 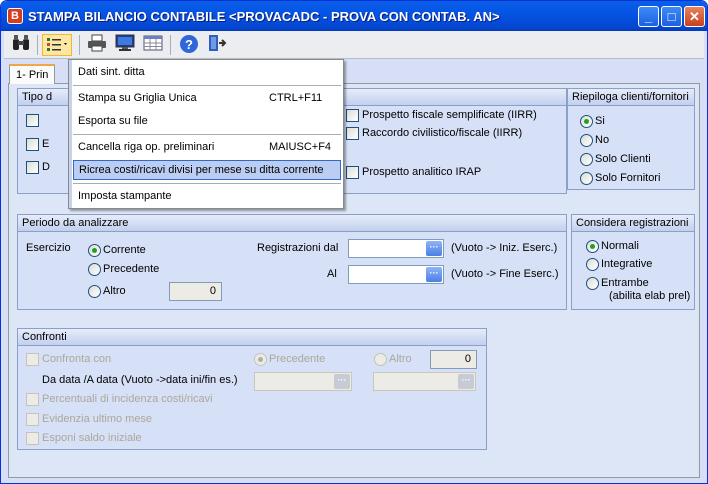 What do you see at coordinates (127, 399) in the screenshot?
I see `percentuali-label: Percentuali di incidenza costi/ricavi` at bounding box center [127, 399].